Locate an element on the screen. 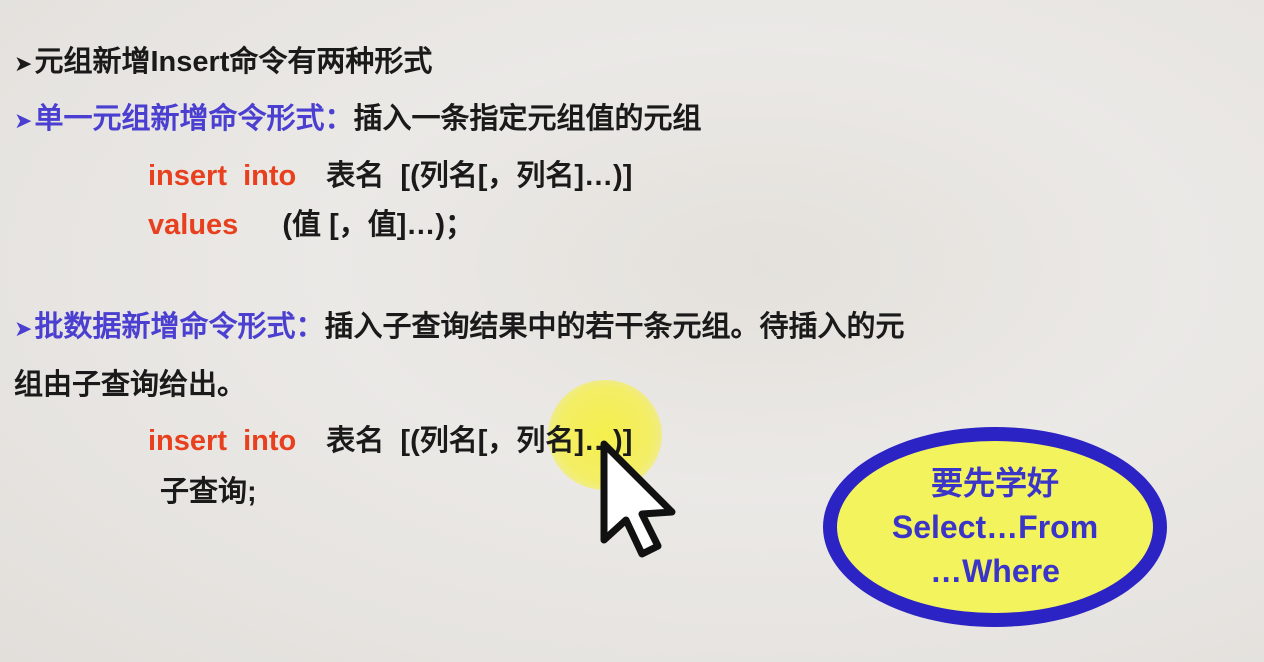 The image size is (1264, 662). batch-form-label: 批数据新增命令形式： is located at coordinates (179, 327).